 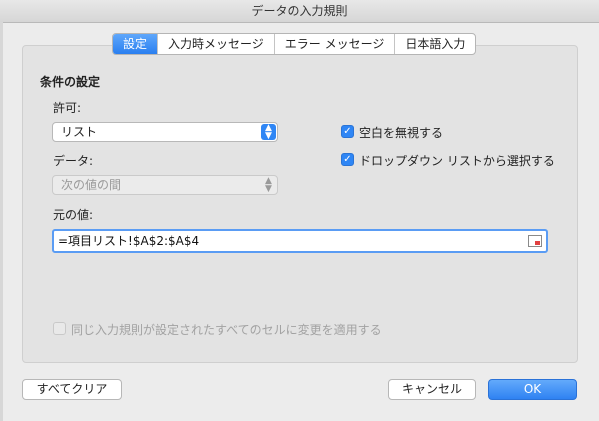 What do you see at coordinates (73, 215) in the screenshot?
I see `source-label: 元の値:` at bounding box center [73, 215].